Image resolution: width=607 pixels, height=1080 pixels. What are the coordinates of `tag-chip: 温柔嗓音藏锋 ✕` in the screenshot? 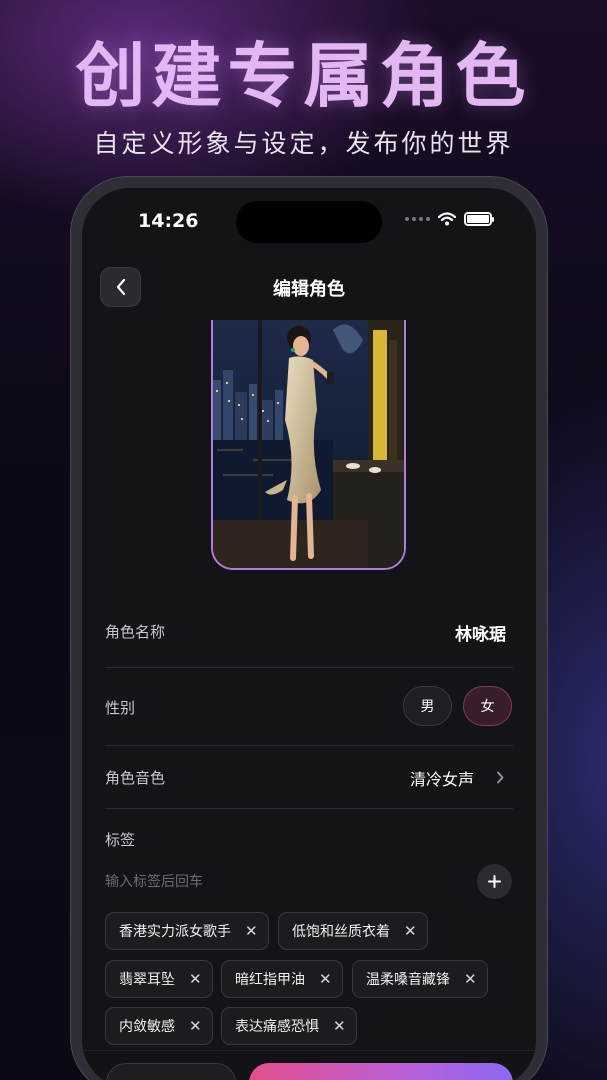 It's located at (420, 979).